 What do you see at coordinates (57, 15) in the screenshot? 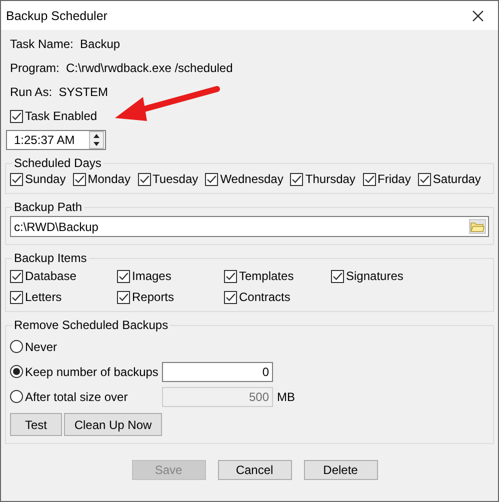
I see `window-title: Backup Scheduler` at bounding box center [57, 15].